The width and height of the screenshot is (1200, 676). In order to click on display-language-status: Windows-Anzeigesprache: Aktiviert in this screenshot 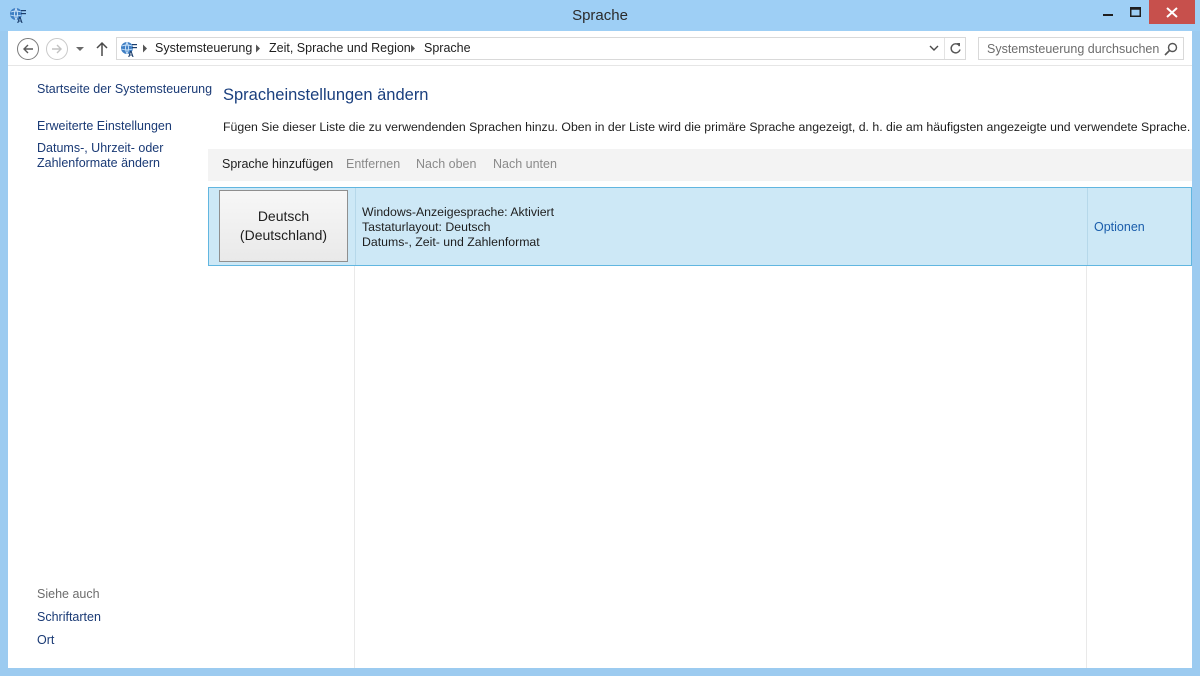, I will do `click(458, 212)`.